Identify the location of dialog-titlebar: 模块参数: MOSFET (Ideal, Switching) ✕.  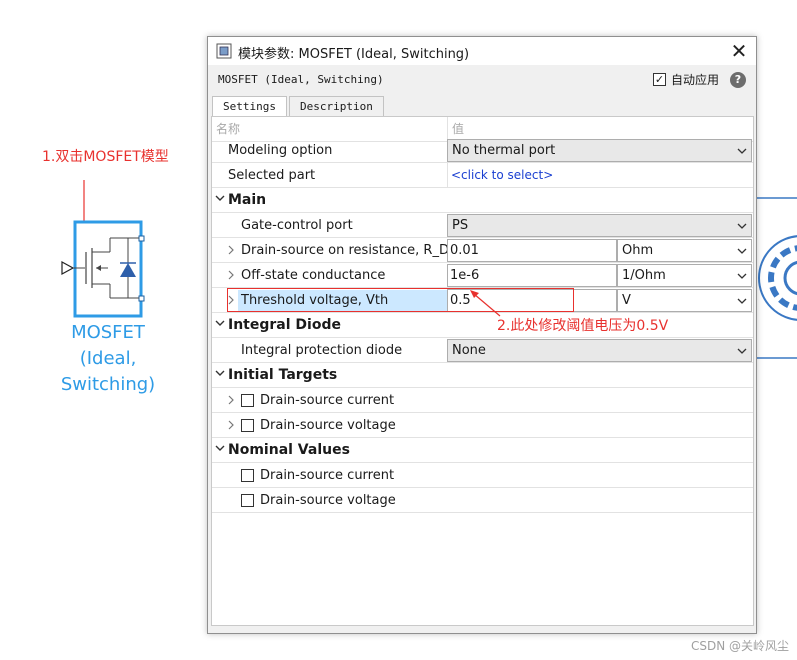
(482, 51).